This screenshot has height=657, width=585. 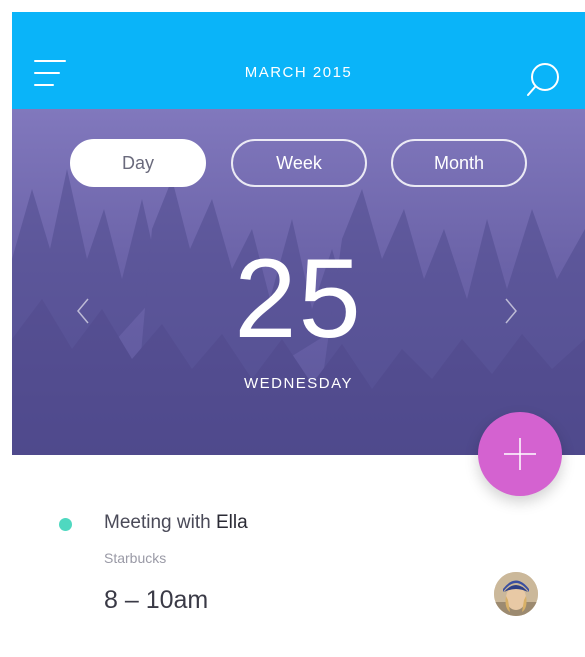 What do you see at coordinates (298, 60) in the screenshot?
I see `app-header: MARCH 2015` at bounding box center [298, 60].